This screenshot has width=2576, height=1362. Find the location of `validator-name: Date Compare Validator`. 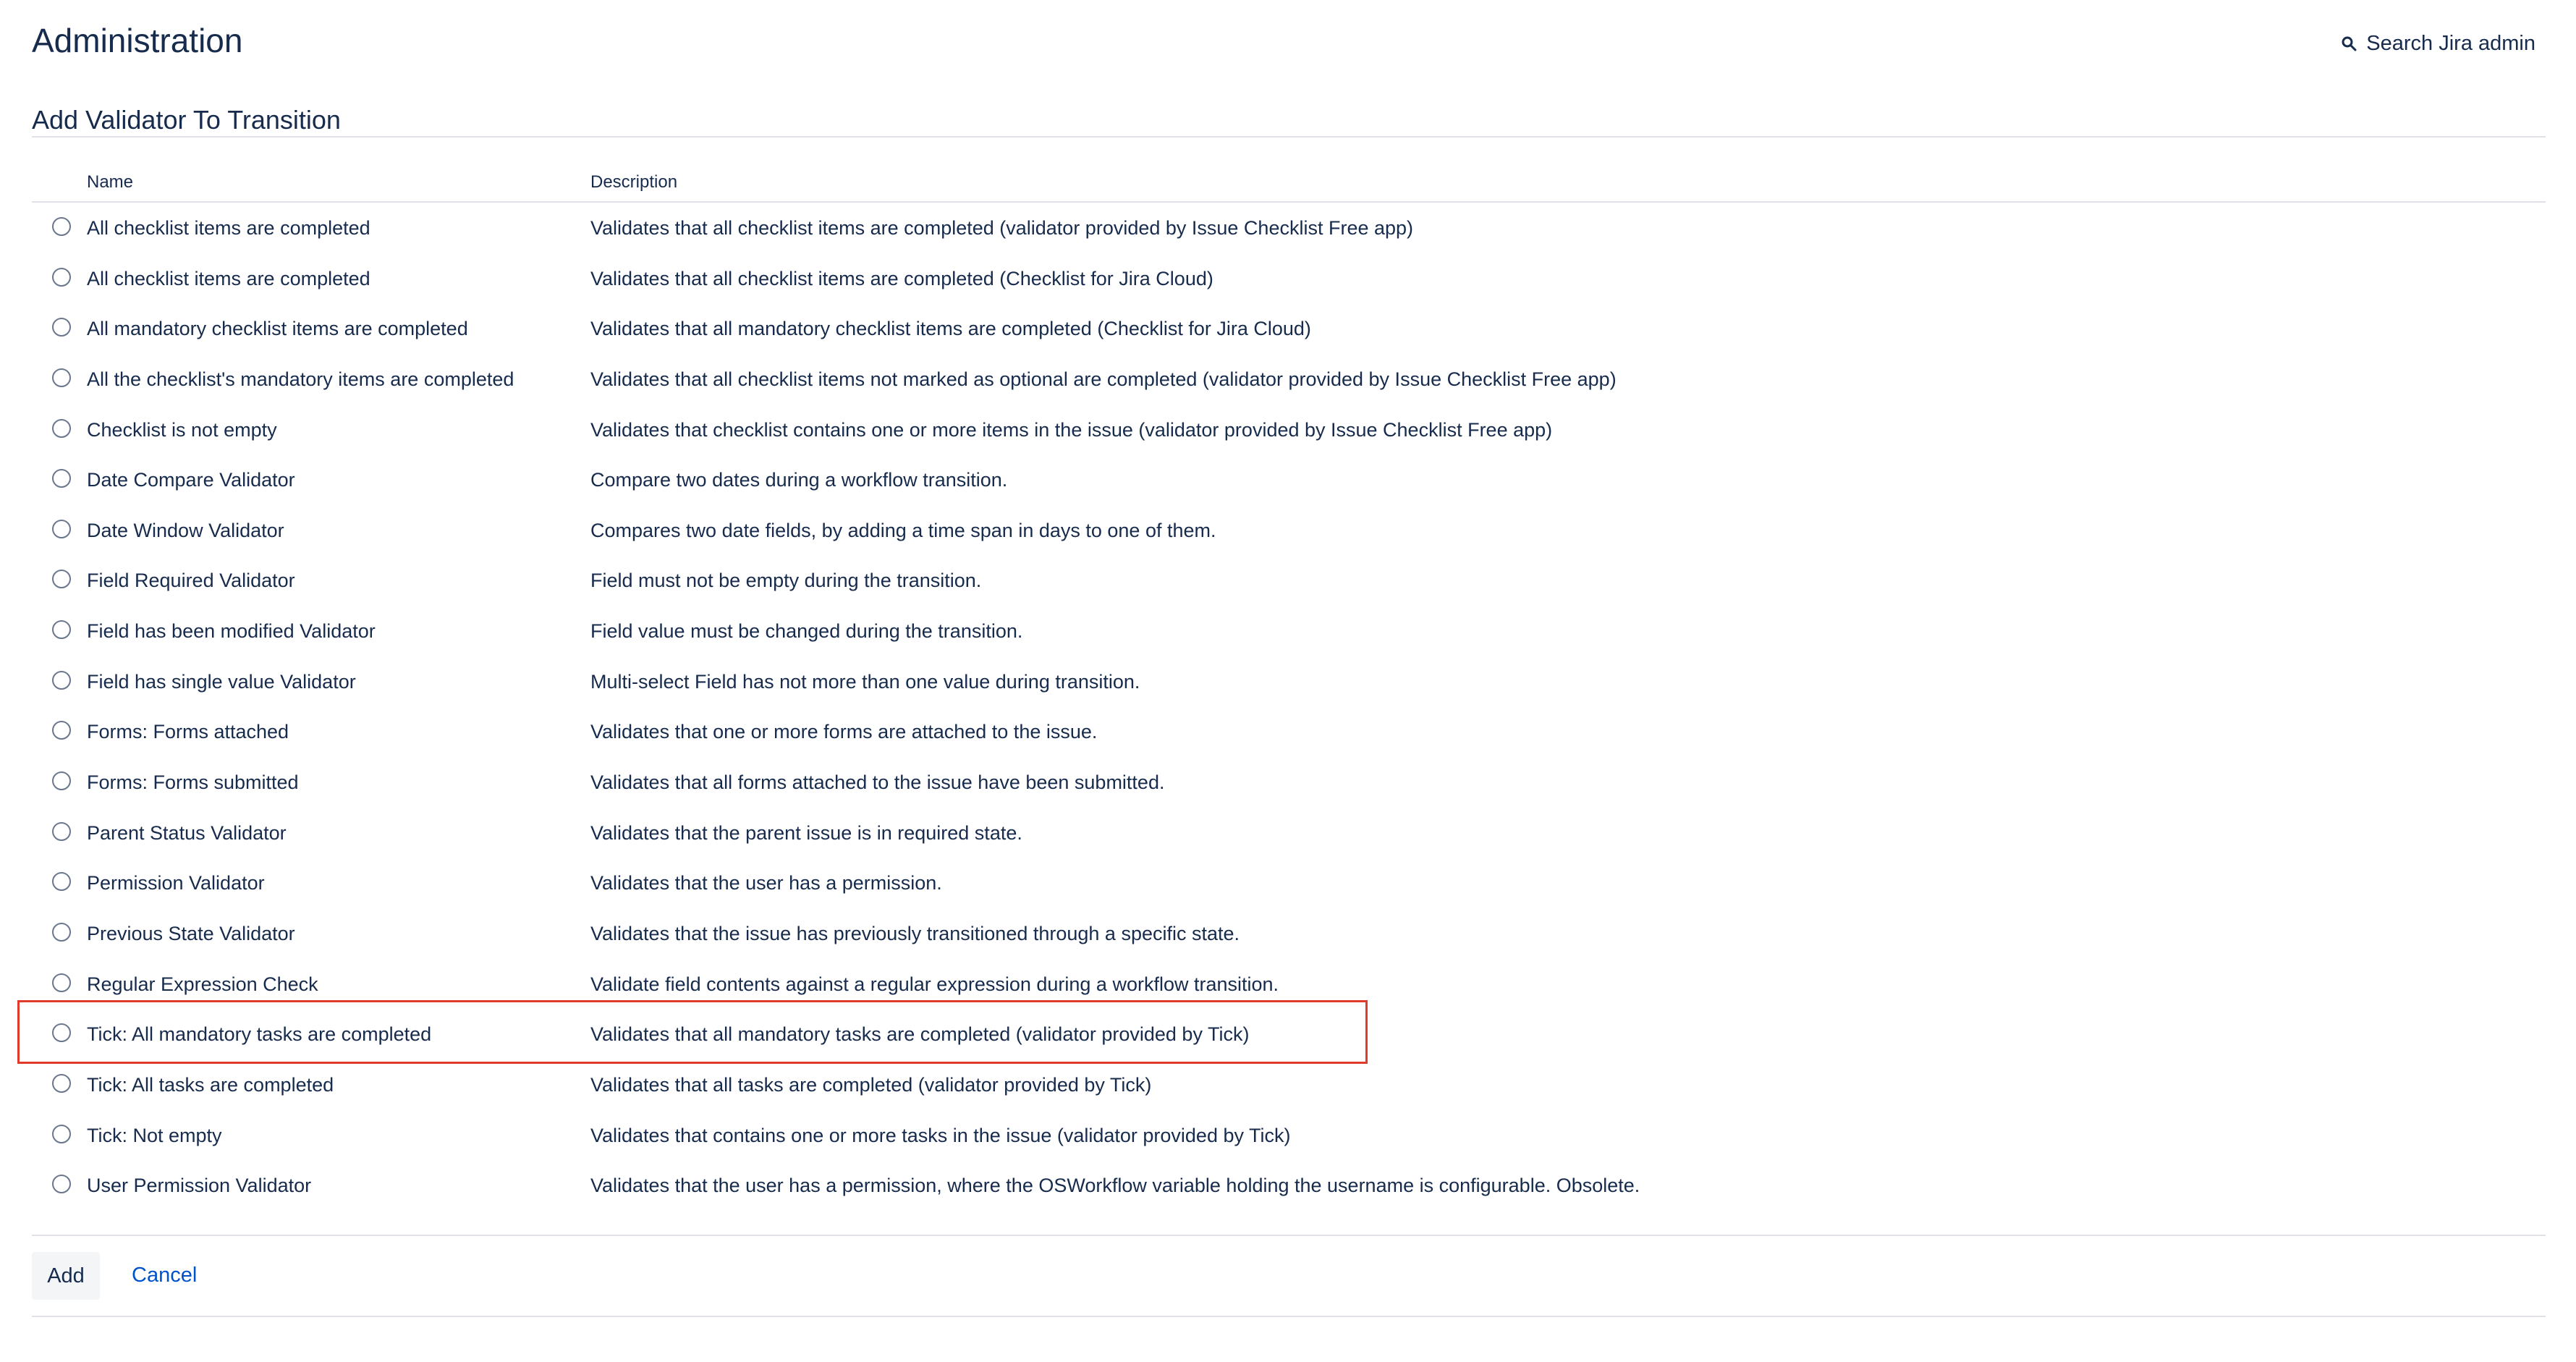

validator-name: Date Compare Validator is located at coordinates (191, 480).